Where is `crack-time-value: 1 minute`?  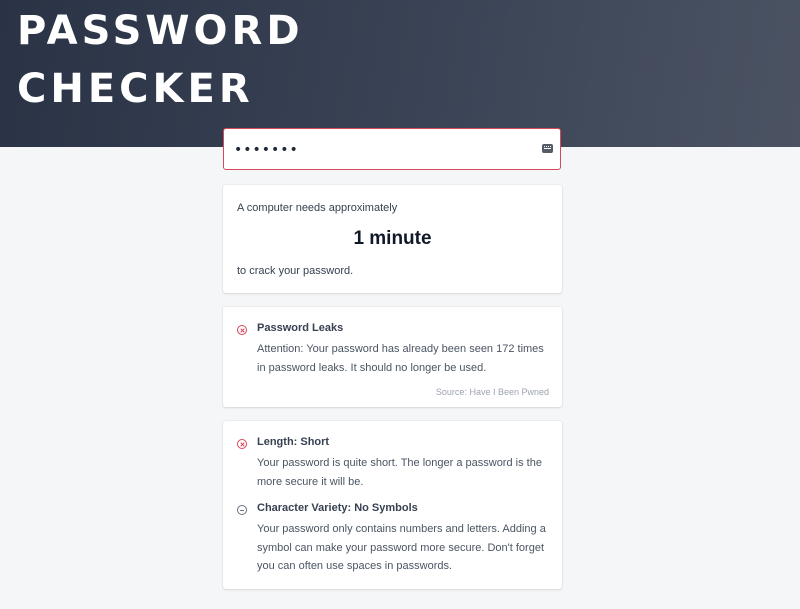
crack-time-value: 1 minute is located at coordinates (392, 238).